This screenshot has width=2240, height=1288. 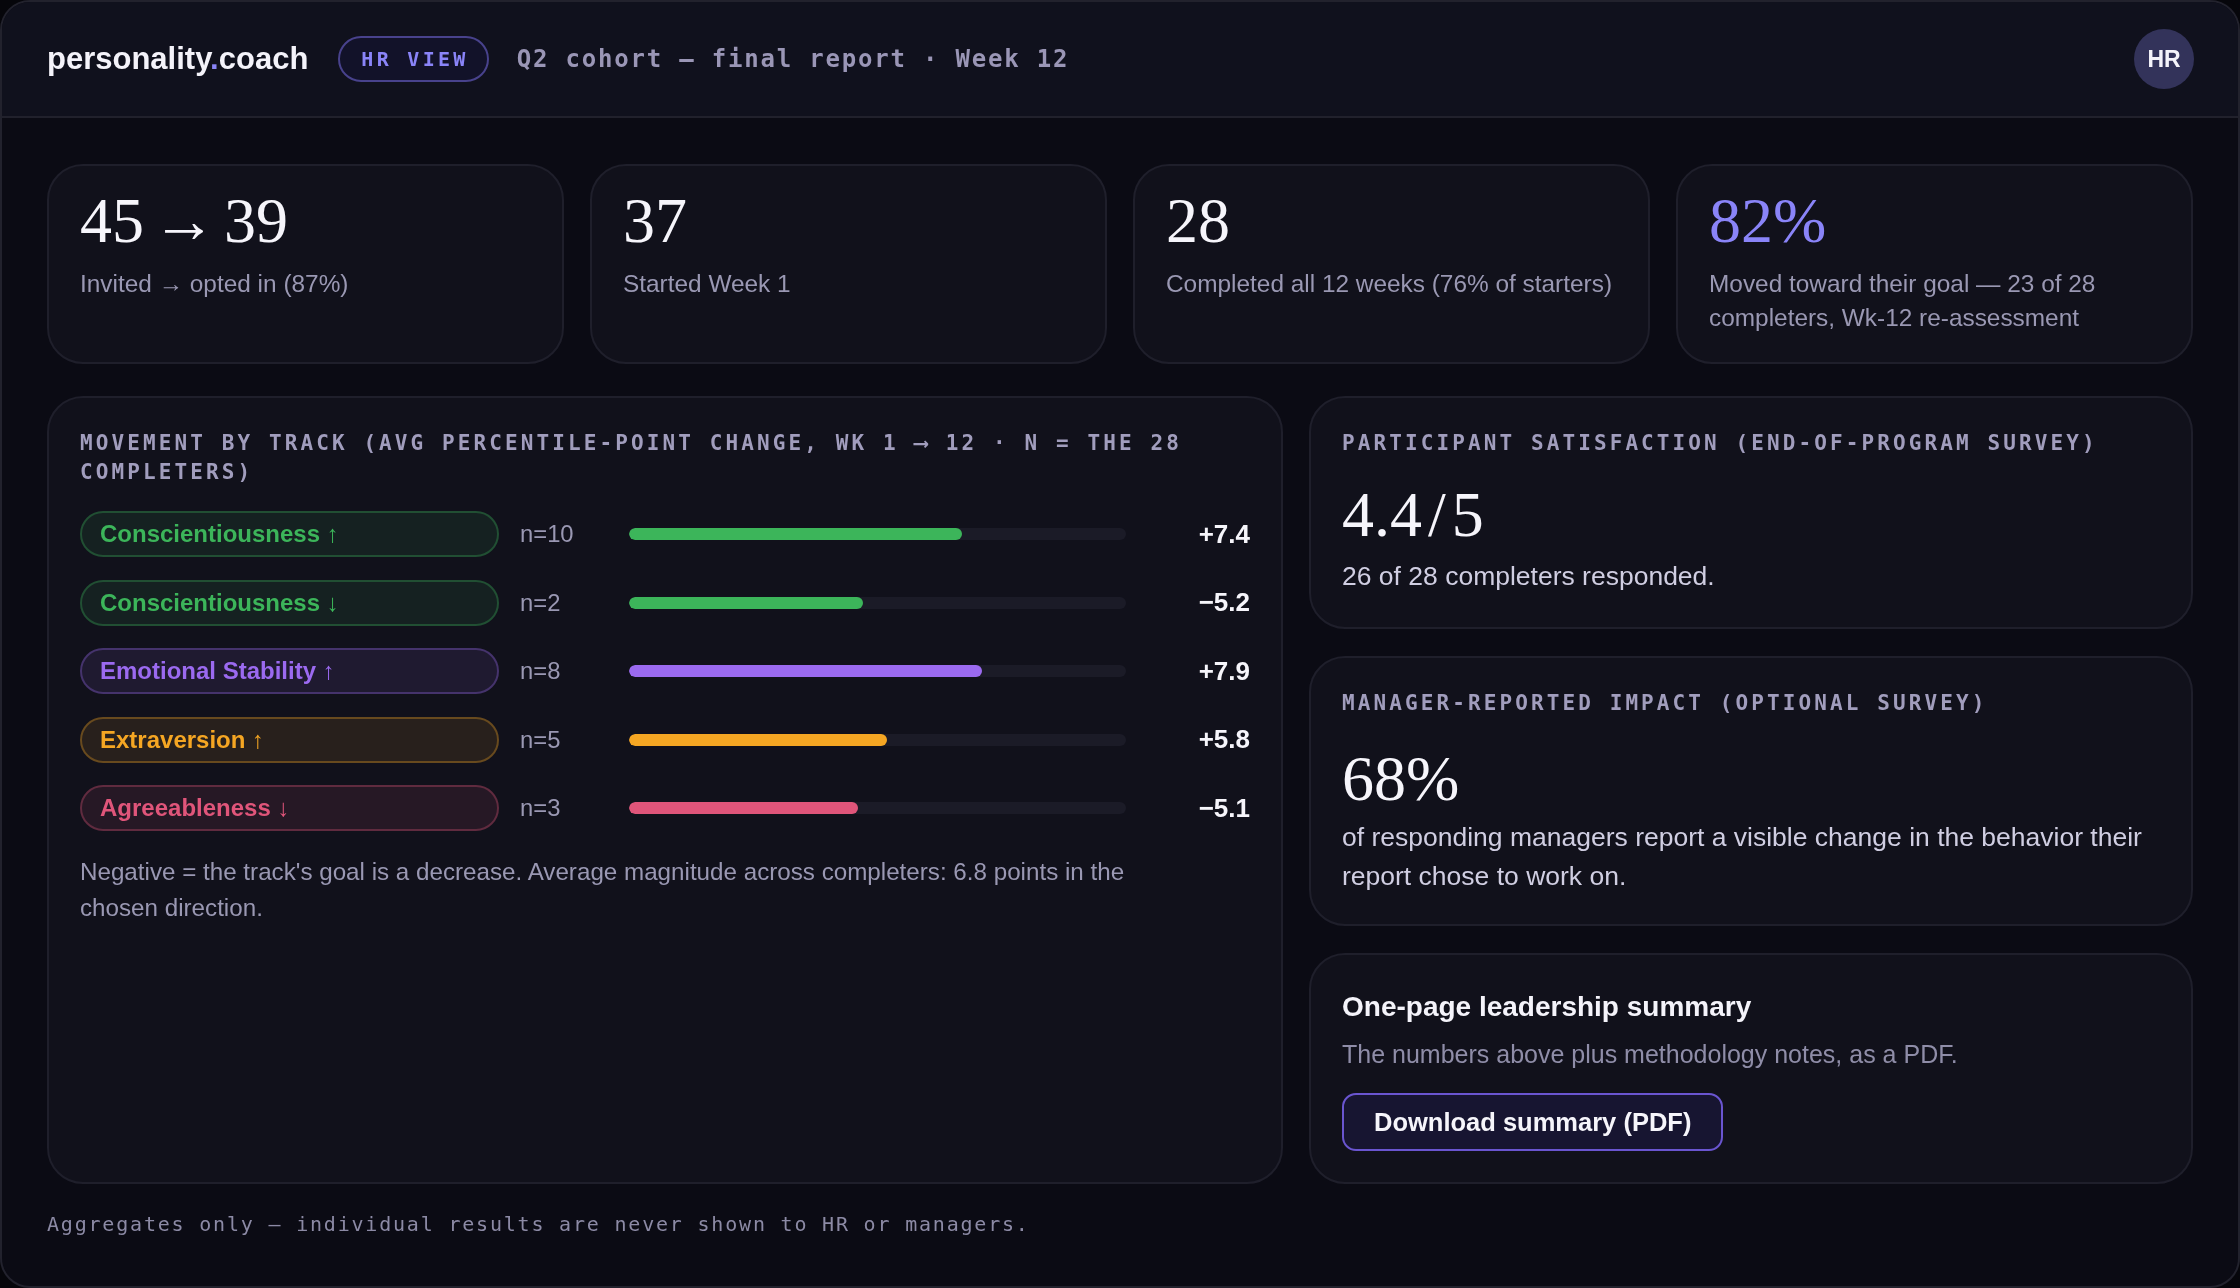 I want to click on change-value: −5.1, so click(x=1224, y=808).